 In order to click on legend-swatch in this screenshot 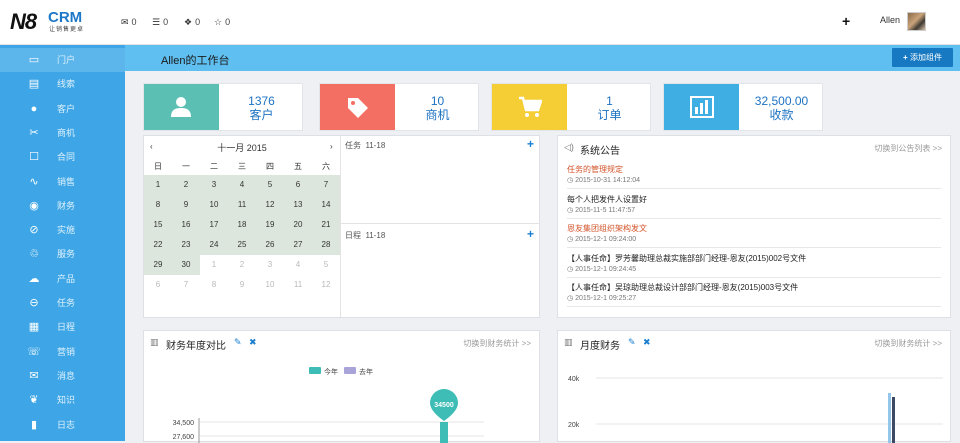, I will do `click(315, 370)`.